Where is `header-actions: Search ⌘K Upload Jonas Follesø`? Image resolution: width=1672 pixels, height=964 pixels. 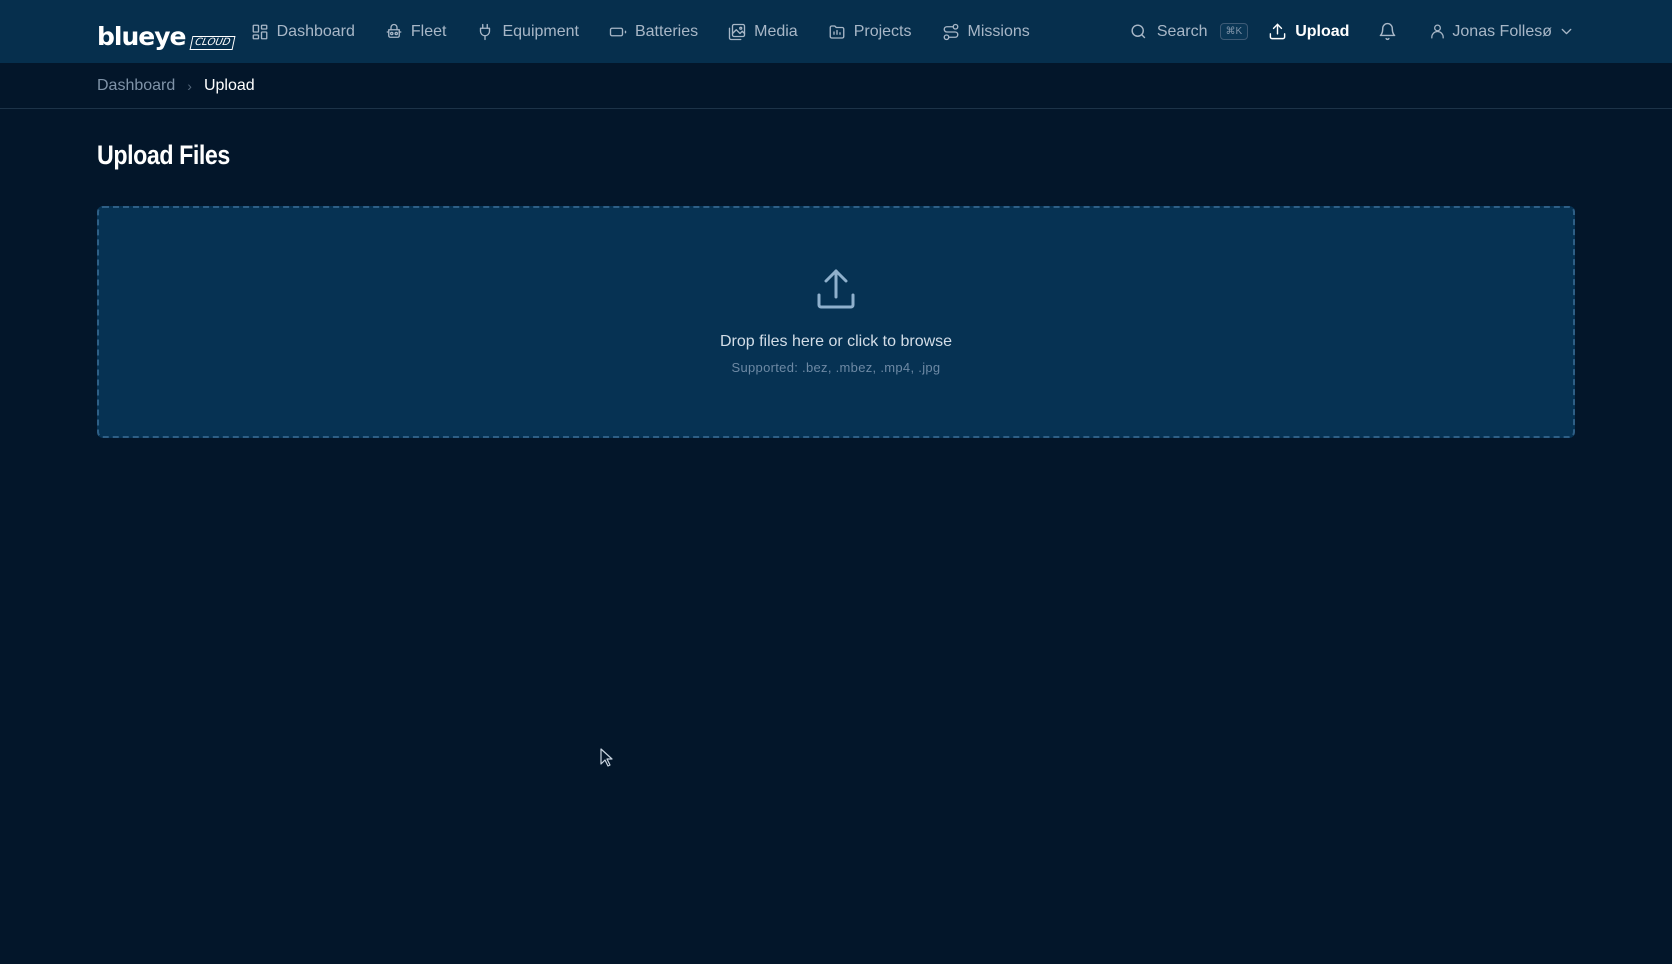
header-actions: Search ⌘K Upload Jonas Follesø is located at coordinates (1352, 31).